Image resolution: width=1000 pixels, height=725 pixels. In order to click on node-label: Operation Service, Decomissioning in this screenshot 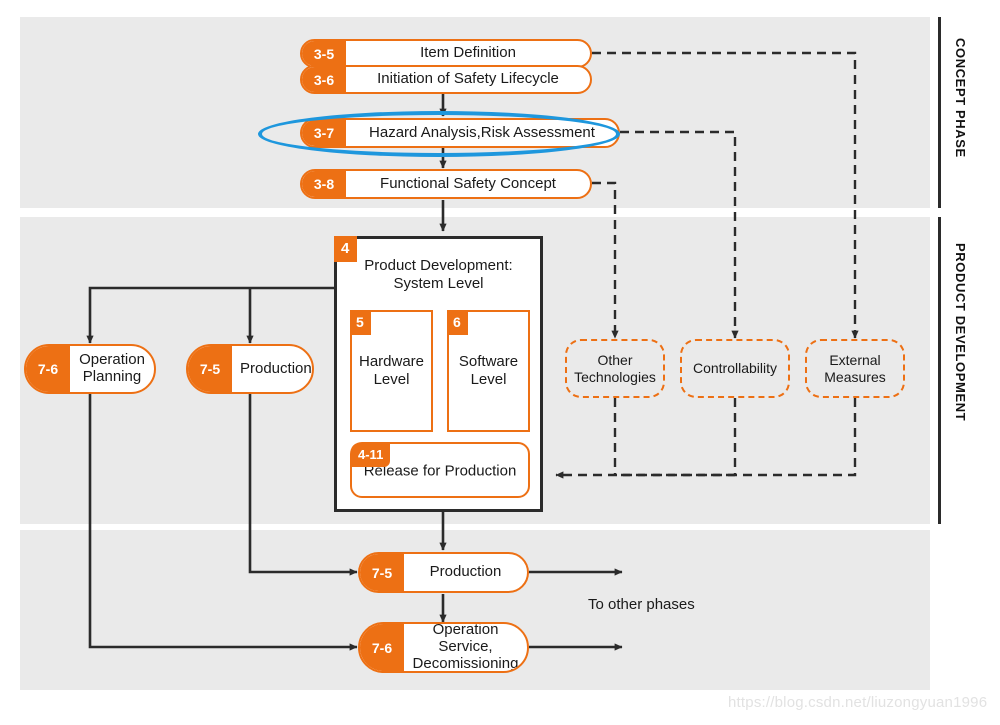, I will do `click(465, 647)`.